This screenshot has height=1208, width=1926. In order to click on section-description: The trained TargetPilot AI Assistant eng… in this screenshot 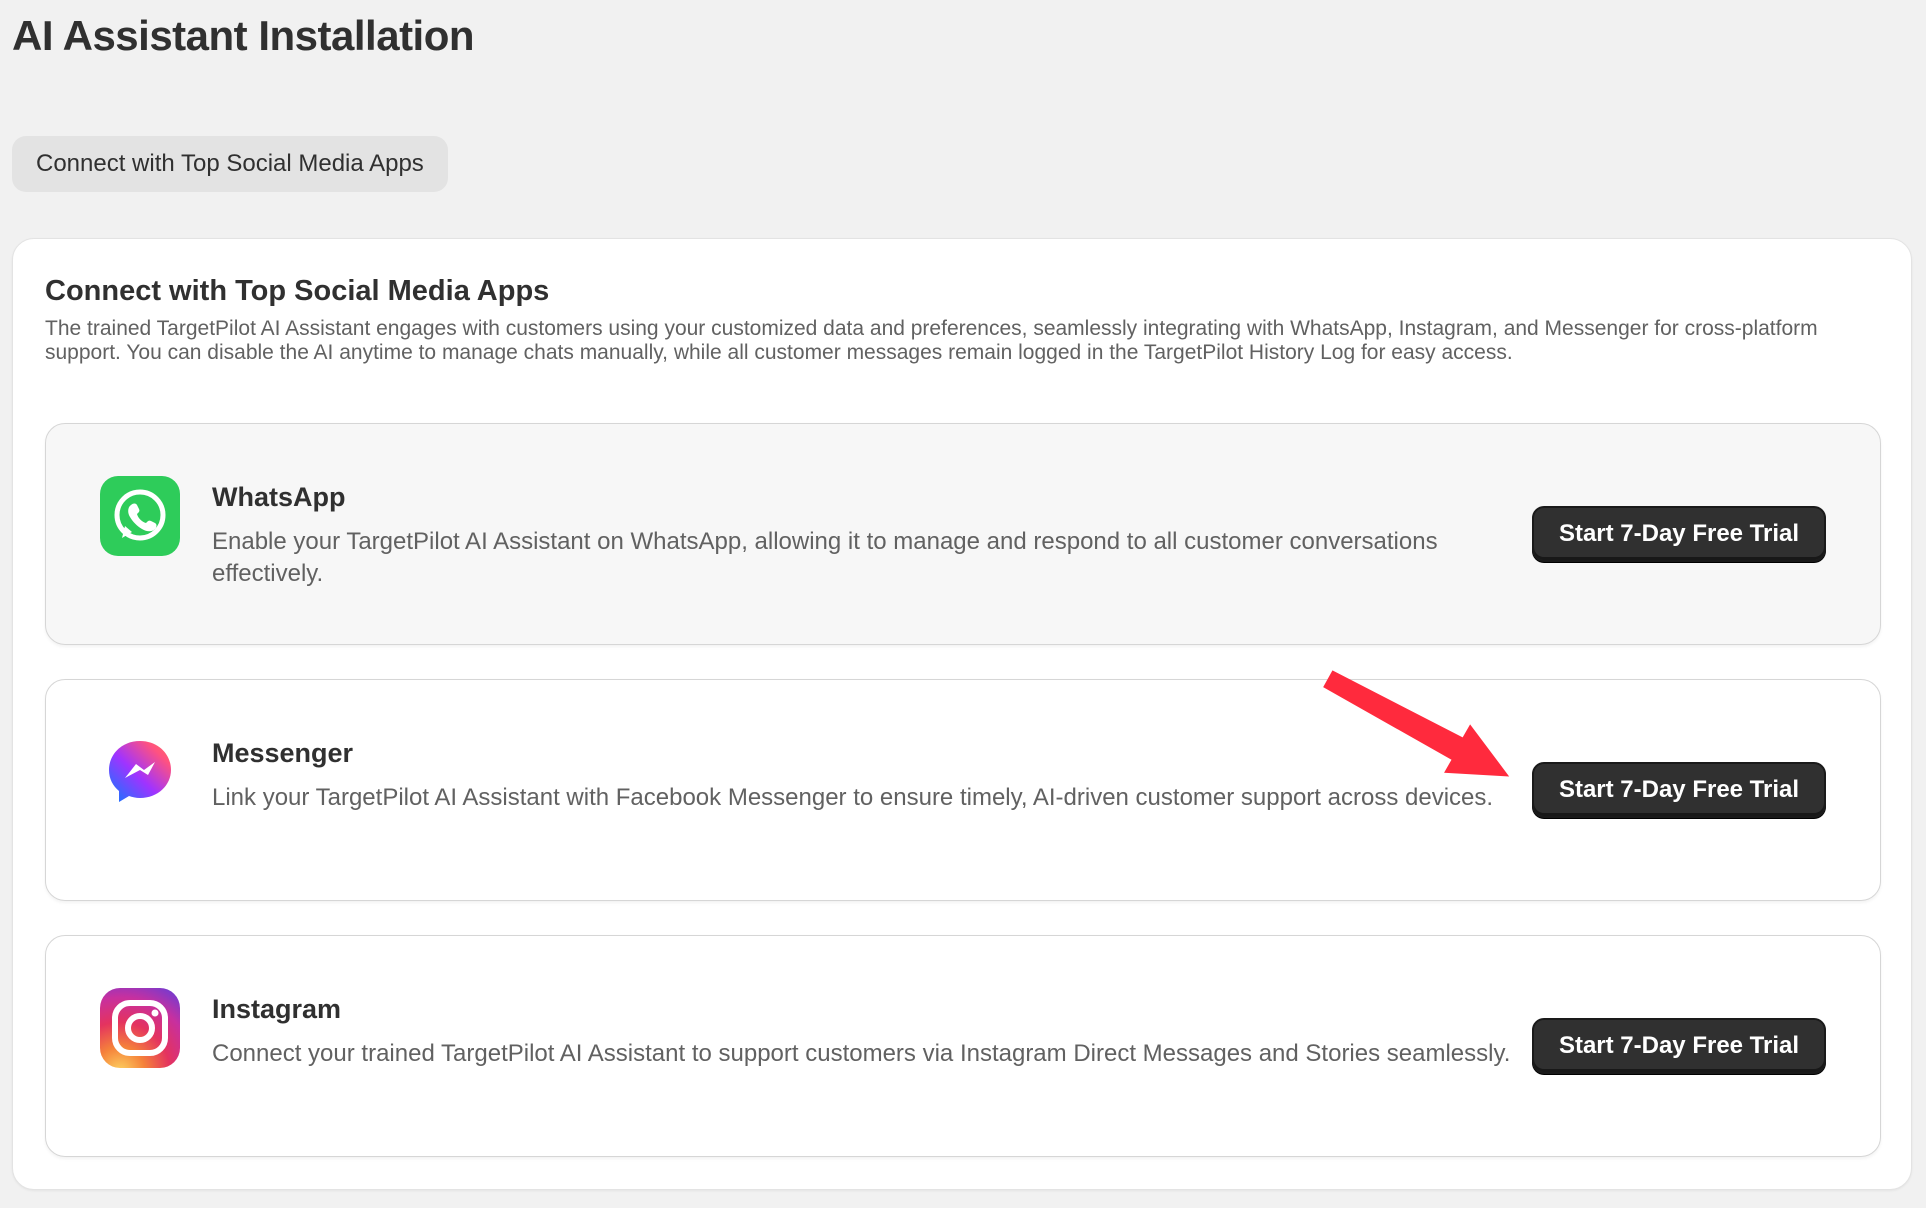, I will do `click(931, 340)`.